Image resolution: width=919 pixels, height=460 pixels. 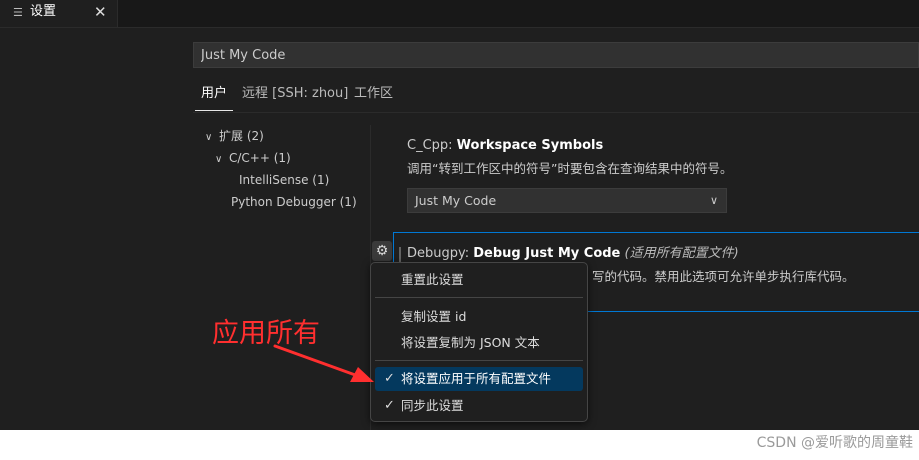 I want to click on watermark: CSDN @爱听歌的周童鞋, so click(x=834, y=443).